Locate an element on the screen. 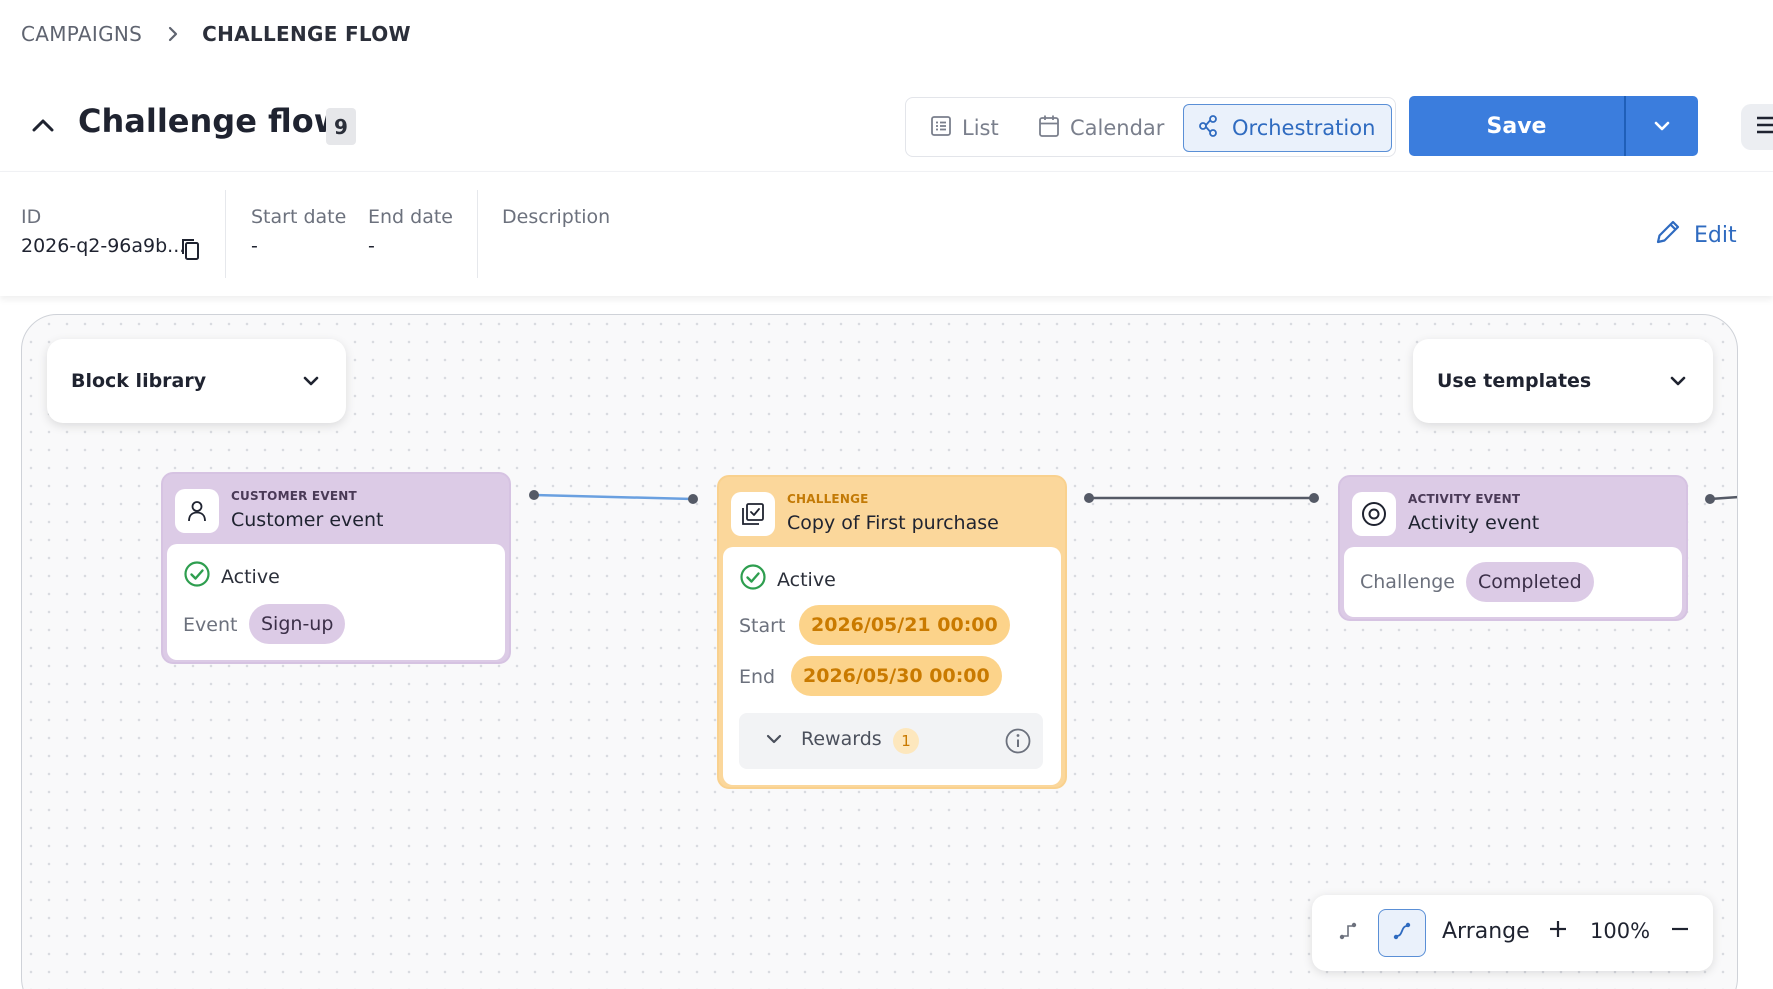 This screenshot has width=1773, height=989. tab-list-label: List is located at coordinates (980, 128).